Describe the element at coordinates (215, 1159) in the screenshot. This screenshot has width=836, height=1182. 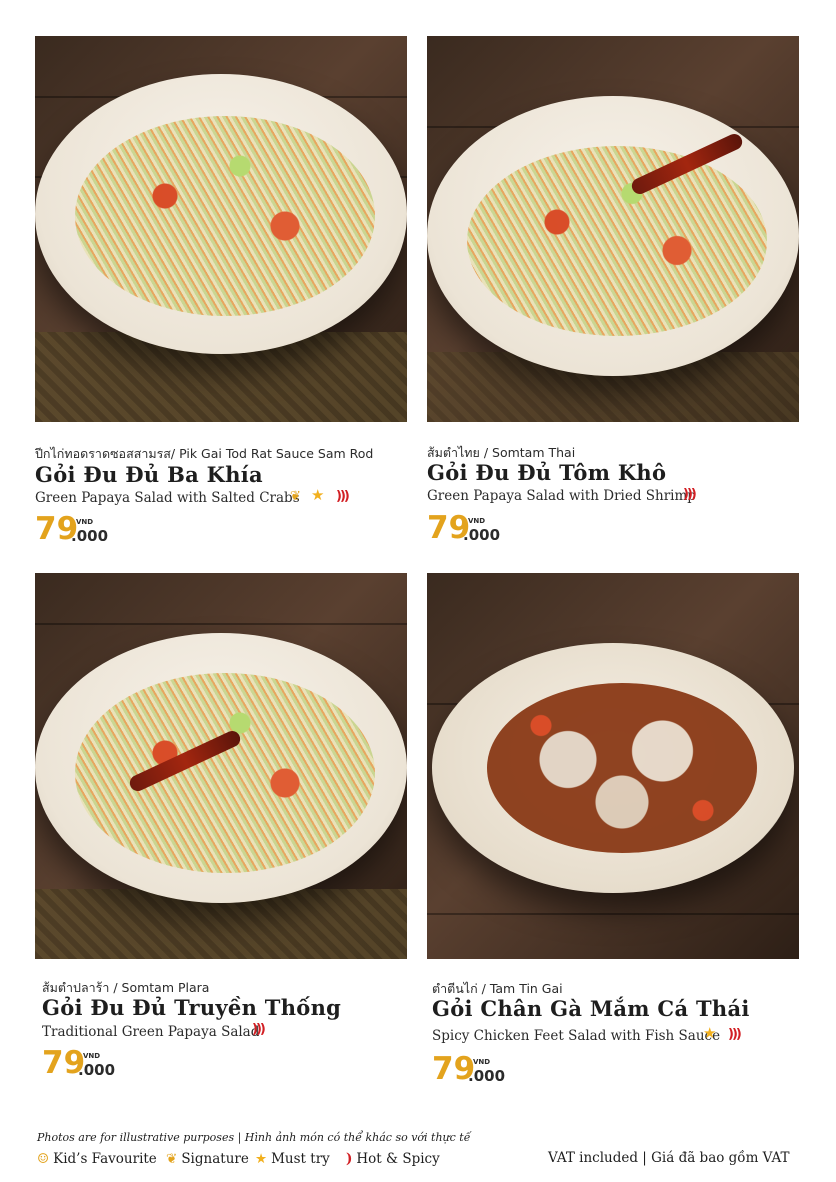
I see `legend-label: Signature` at that location.